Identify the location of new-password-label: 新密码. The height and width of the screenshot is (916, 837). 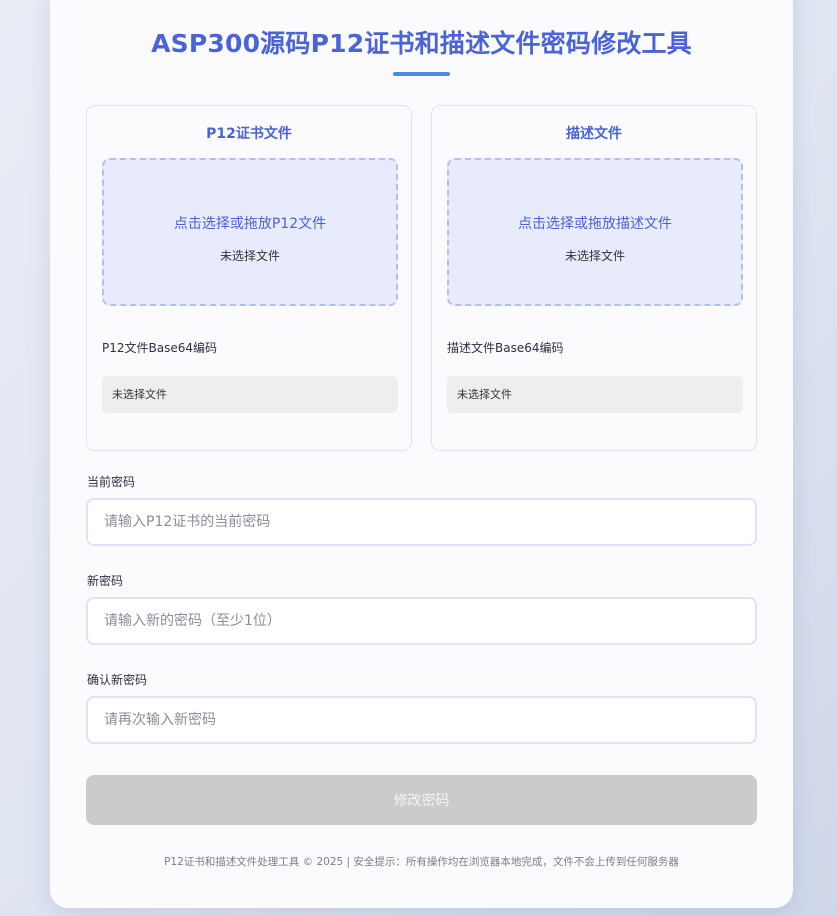
(105, 581).